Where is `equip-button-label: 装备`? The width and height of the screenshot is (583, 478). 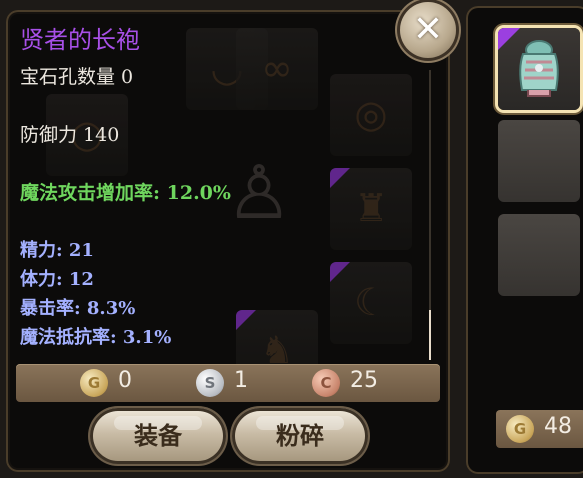
equip-button-label: 装备 is located at coordinates (158, 436).